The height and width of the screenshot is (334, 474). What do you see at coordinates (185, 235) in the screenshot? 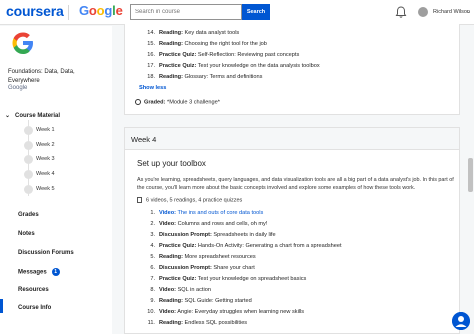
I see `item-type: Discussion Prompt:` at bounding box center [185, 235].